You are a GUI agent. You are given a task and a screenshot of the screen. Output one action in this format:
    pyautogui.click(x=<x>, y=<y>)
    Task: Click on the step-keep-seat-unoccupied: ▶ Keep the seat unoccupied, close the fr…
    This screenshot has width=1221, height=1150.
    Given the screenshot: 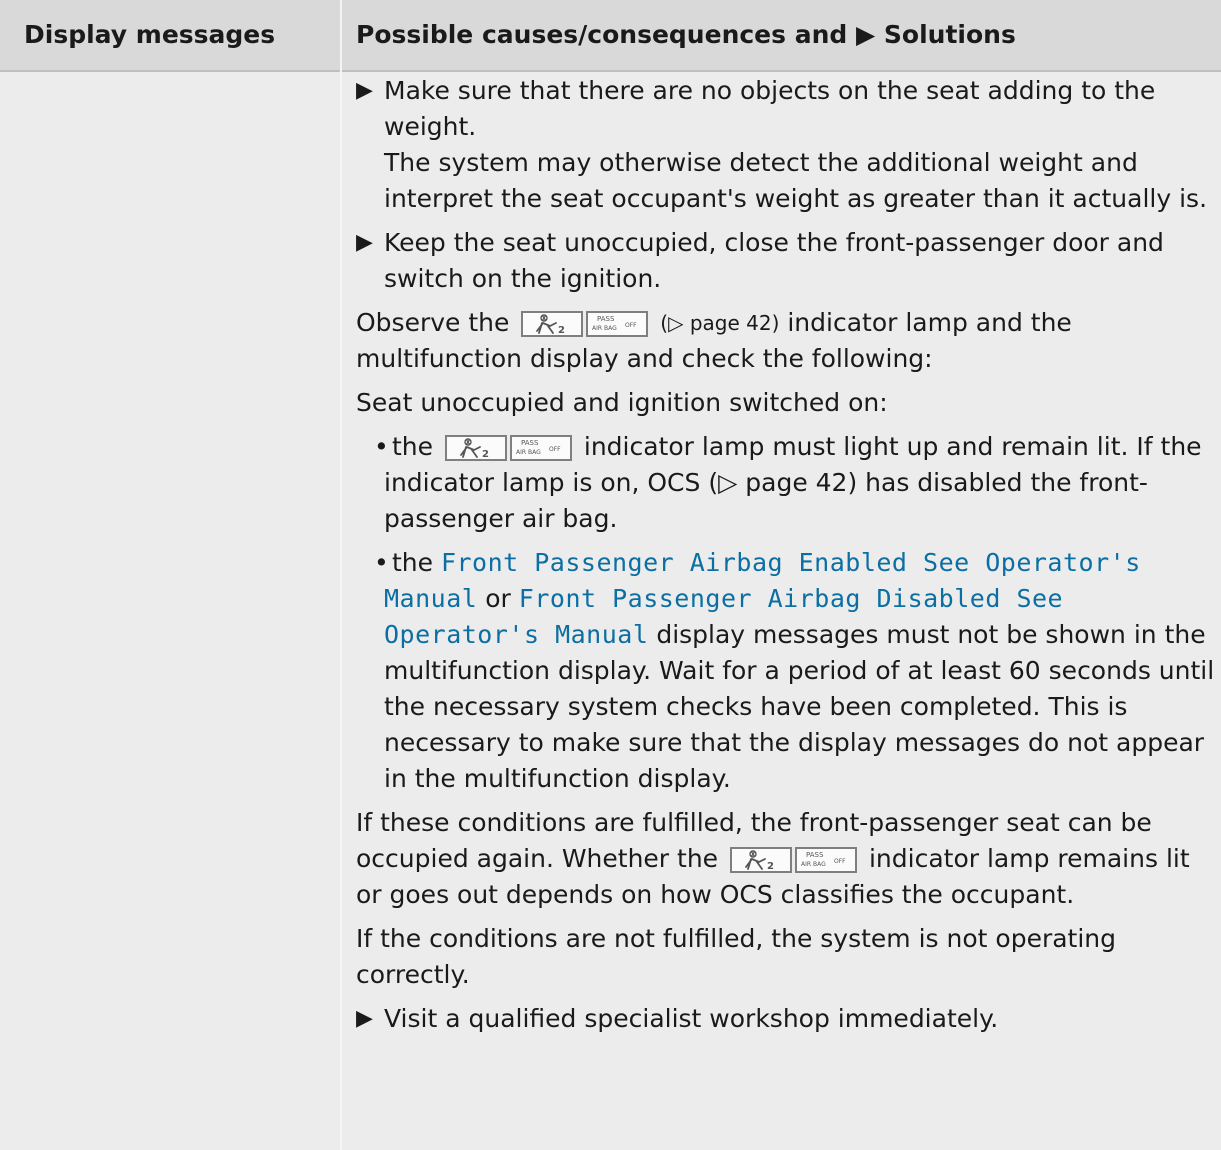 What is the action you would take?
    pyautogui.click(x=786, y=261)
    